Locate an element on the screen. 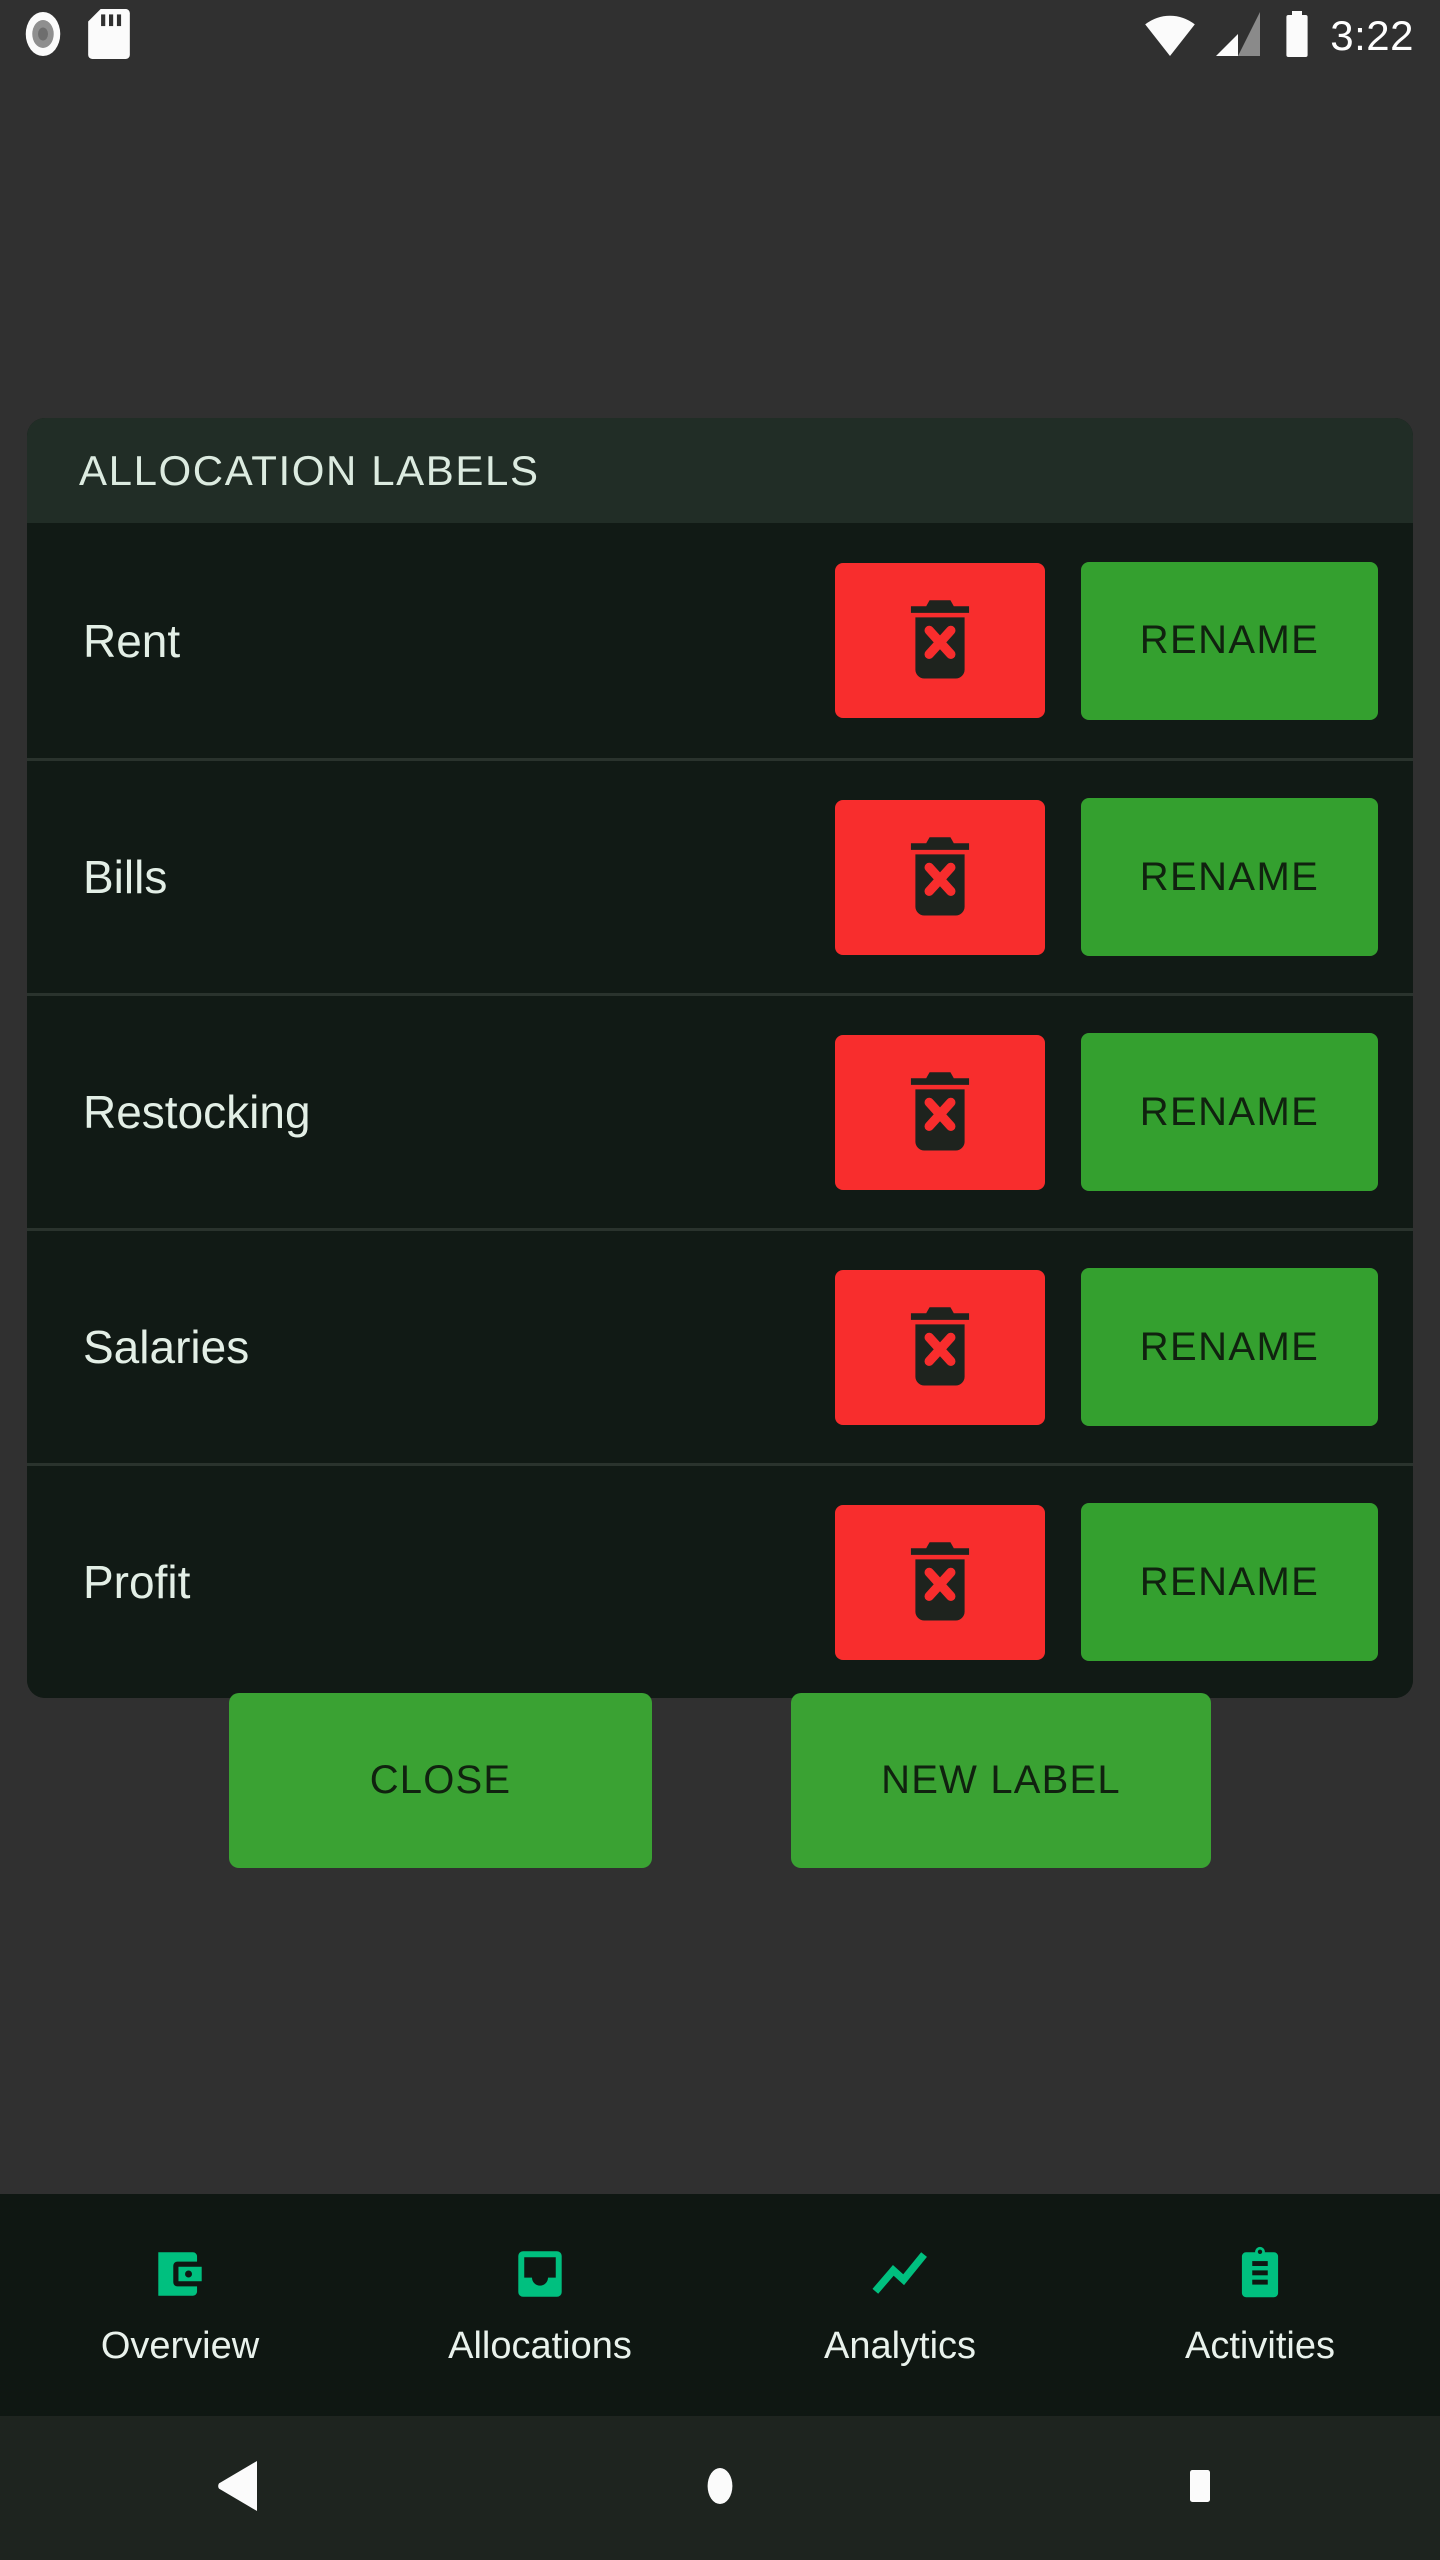 The width and height of the screenshot is (1440, 2560). nav-item-activities: Activities is located at coordinates (1260, 2305).